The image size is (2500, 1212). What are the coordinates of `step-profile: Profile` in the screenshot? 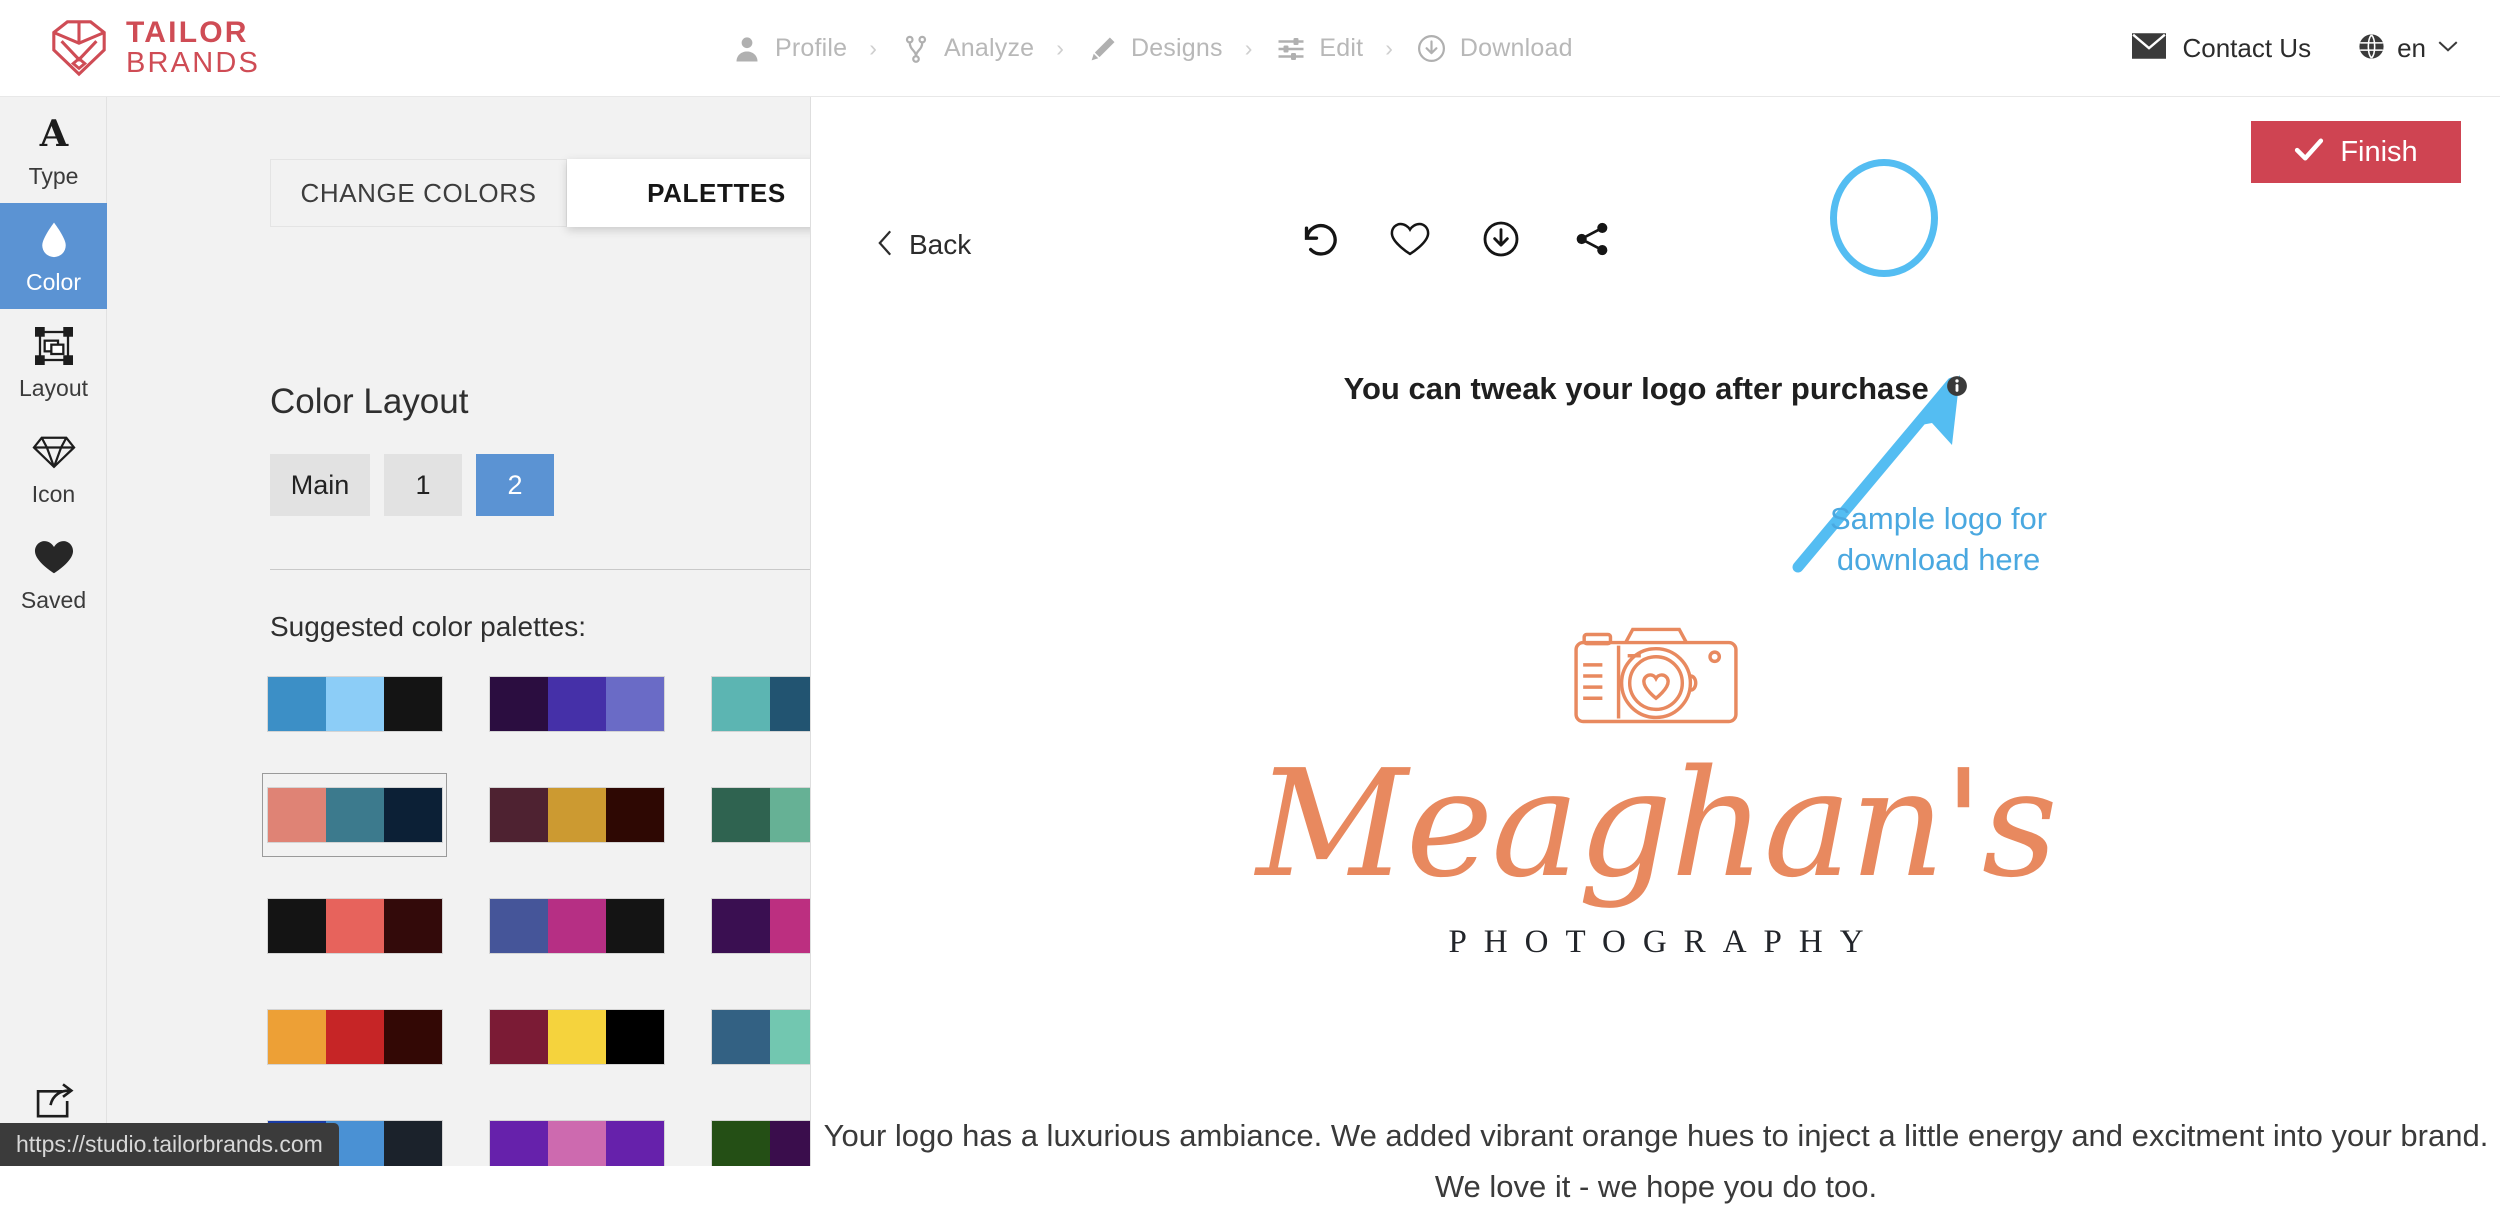 It's located at (788, 49).